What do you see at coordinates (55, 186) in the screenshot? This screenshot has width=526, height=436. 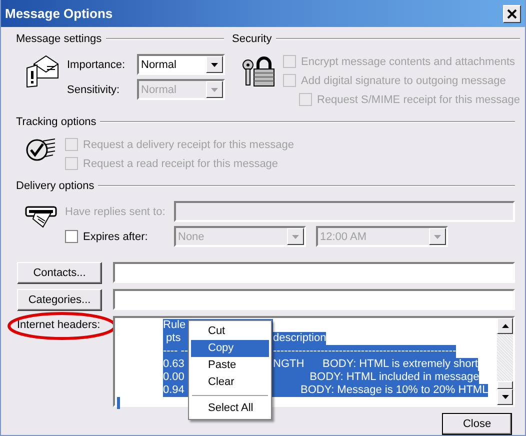 I see `section-title: Delivery options` at bounding box center [55, 186].